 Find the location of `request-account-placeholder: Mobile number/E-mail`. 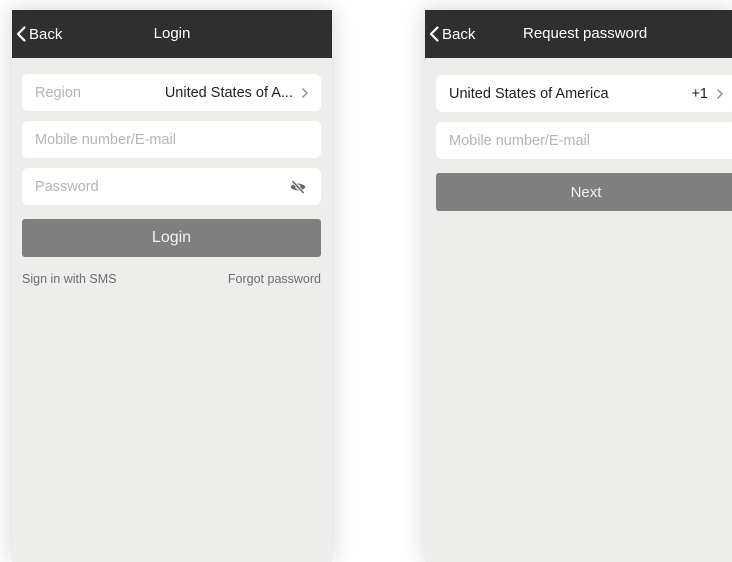

request-account-placeholder: Mobile number/E-mail is located at coordinates (520, 140).